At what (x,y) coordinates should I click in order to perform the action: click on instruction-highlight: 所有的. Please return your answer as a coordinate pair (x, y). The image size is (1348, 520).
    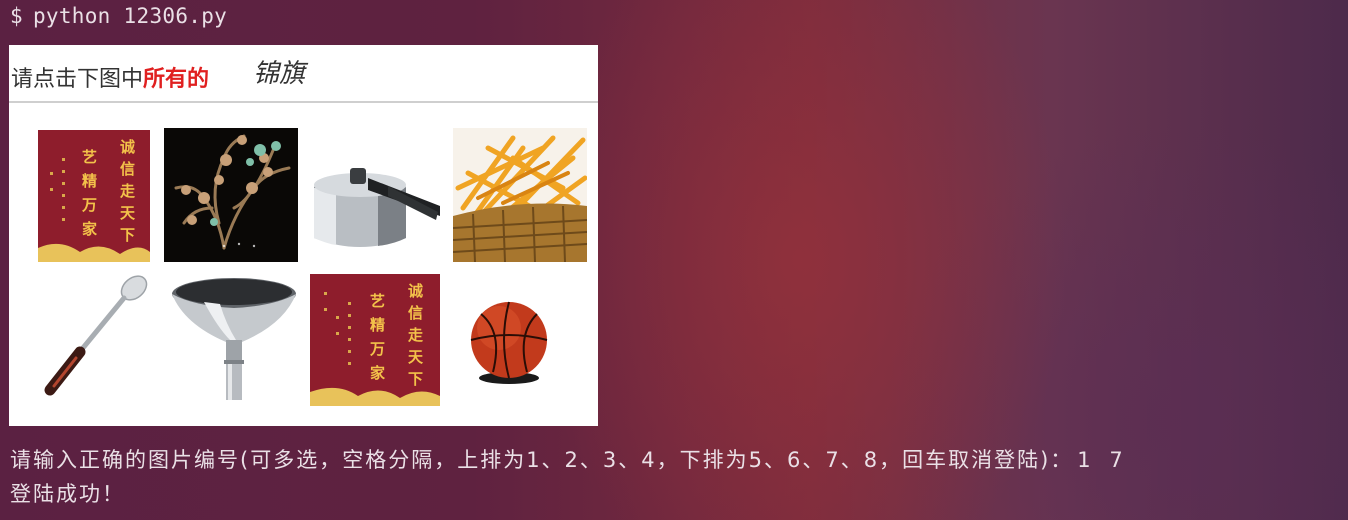
    Looking at the image, I should click on (176, 79).